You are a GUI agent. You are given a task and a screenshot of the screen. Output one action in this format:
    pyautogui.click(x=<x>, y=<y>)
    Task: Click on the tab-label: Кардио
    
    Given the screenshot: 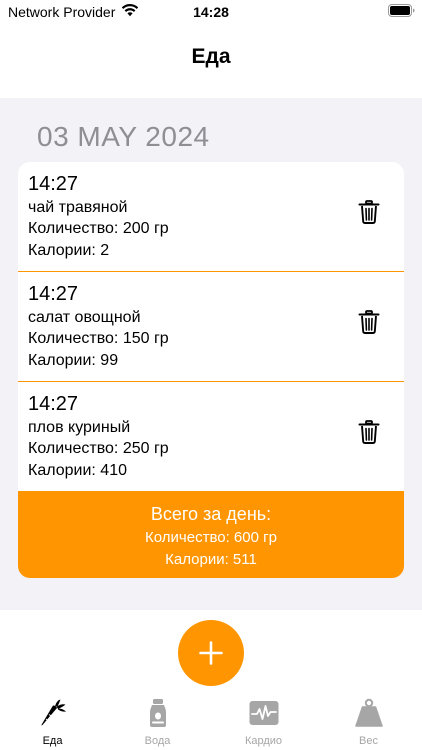 What is the action you would take?
    pyautogui.click(x=263, y=741)
    